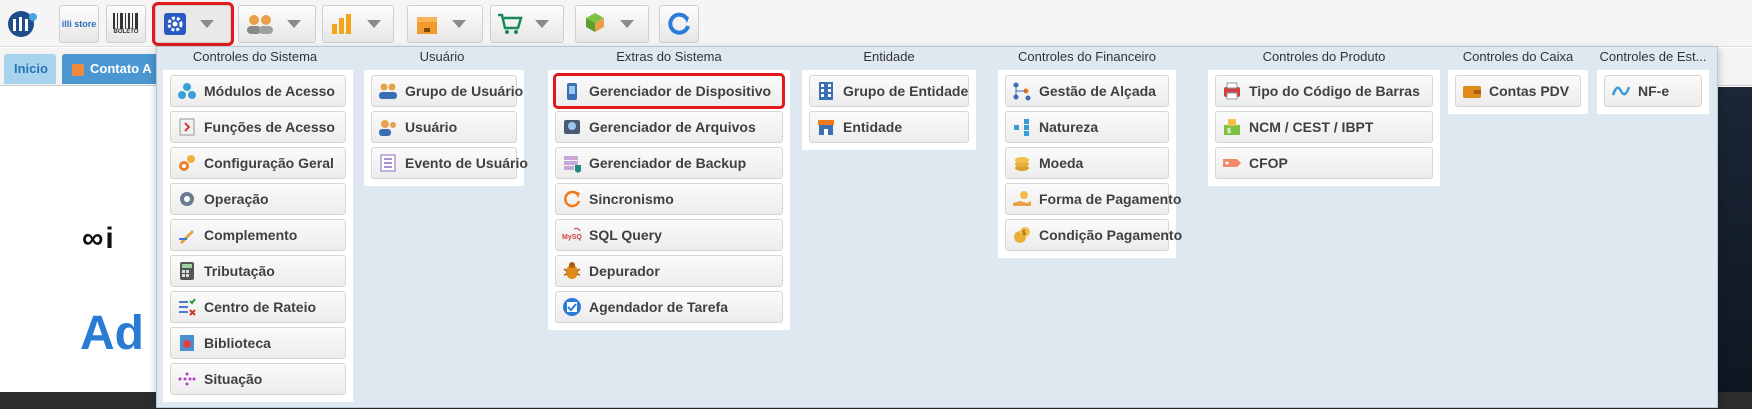  Describe the element at coordinates (1324, 163) in the screenshot. I see `menu-item-cfop: CFOP` at that location.